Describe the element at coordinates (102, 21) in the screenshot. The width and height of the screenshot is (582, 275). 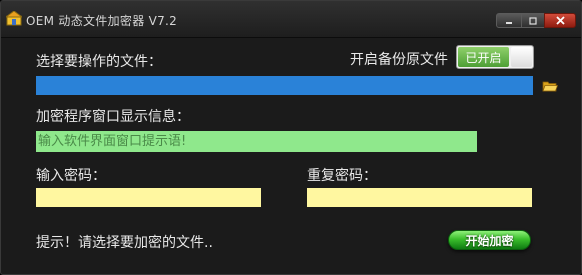
I see `window-title: OEM 动态文件加密器 V7.2` at that location.